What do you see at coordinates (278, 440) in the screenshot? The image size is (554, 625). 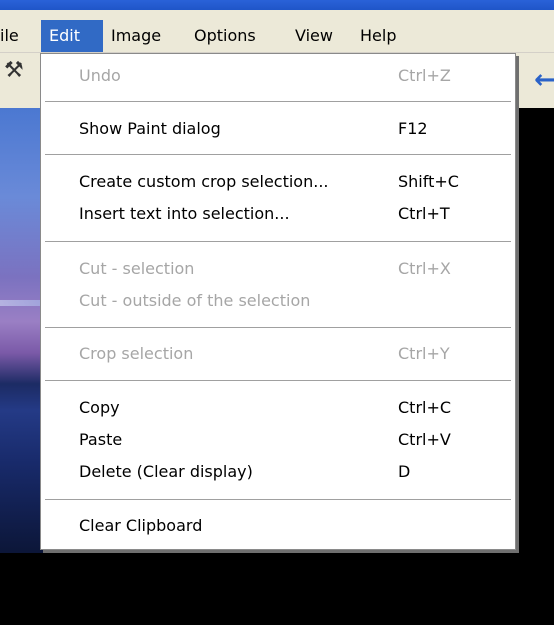 I see `menu-item-paste: Paste Ctrl+V` at bounding box center [278, 440].